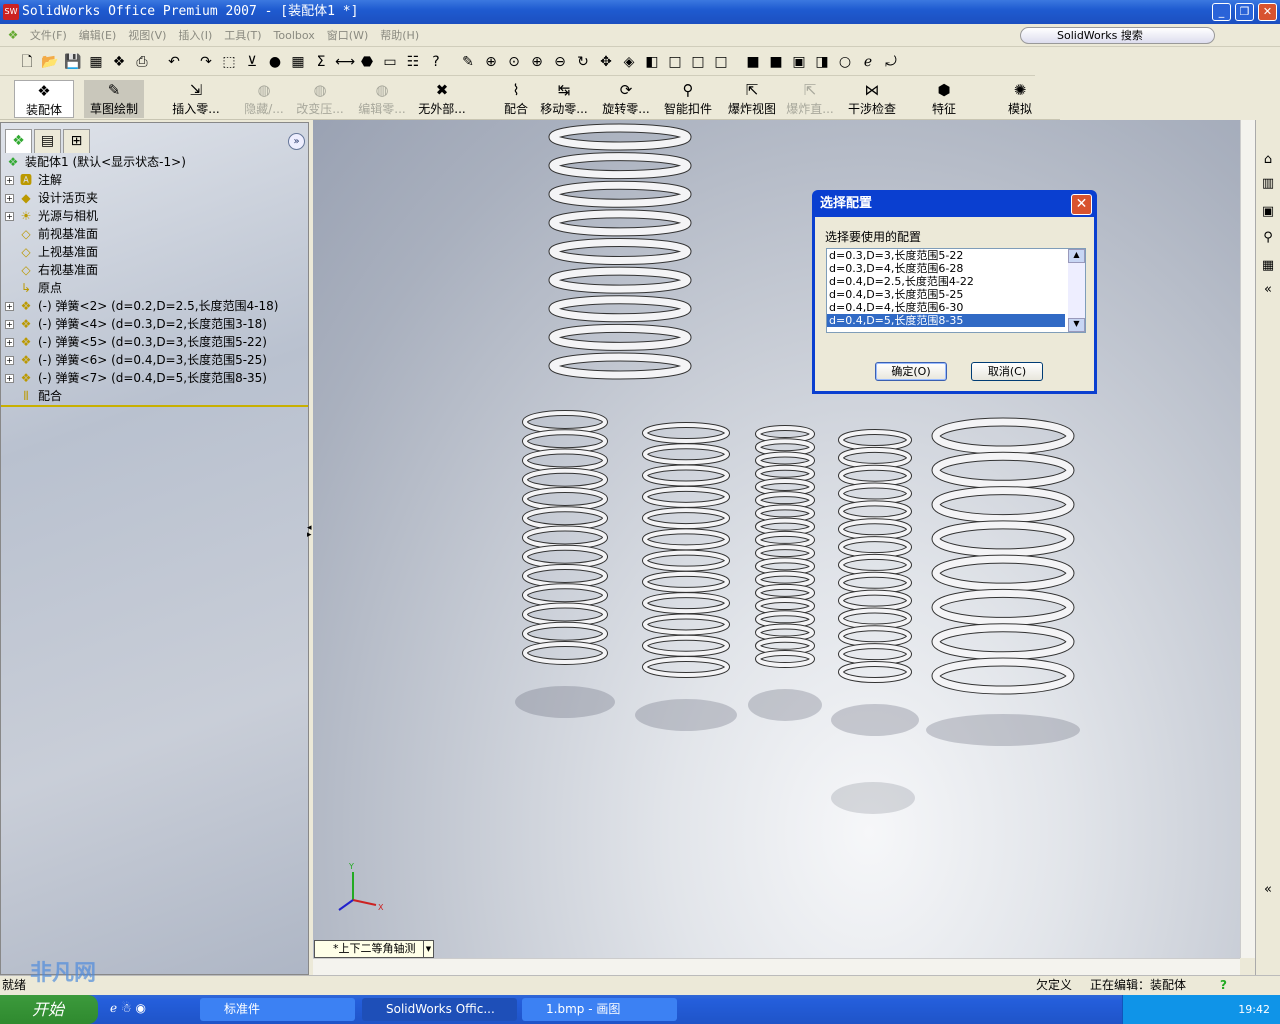 The image size is (1280, 1024). I want to click on command-assembly: ❖ 装配体, so click(44, 99).